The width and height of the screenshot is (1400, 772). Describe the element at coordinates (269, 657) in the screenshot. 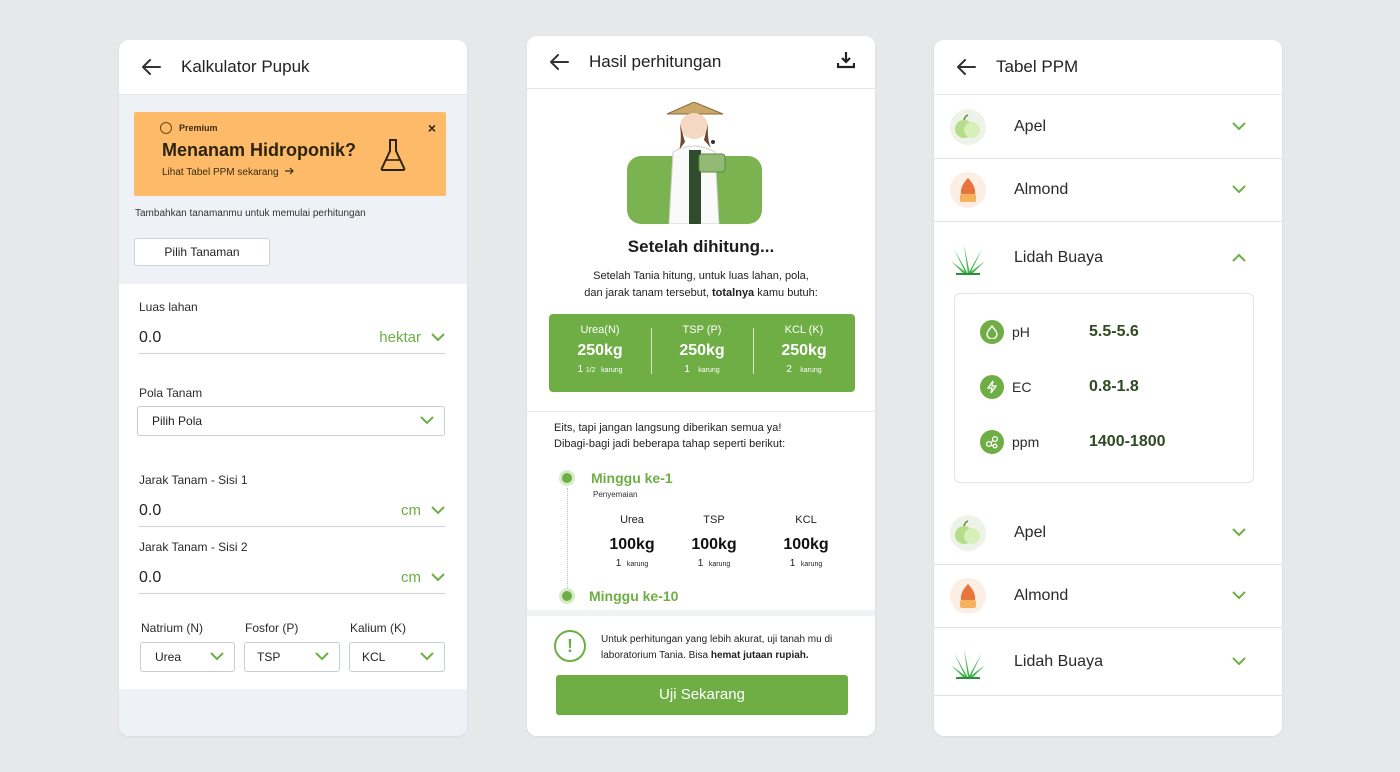

I see `phosphorus-value: TSP` at that location.